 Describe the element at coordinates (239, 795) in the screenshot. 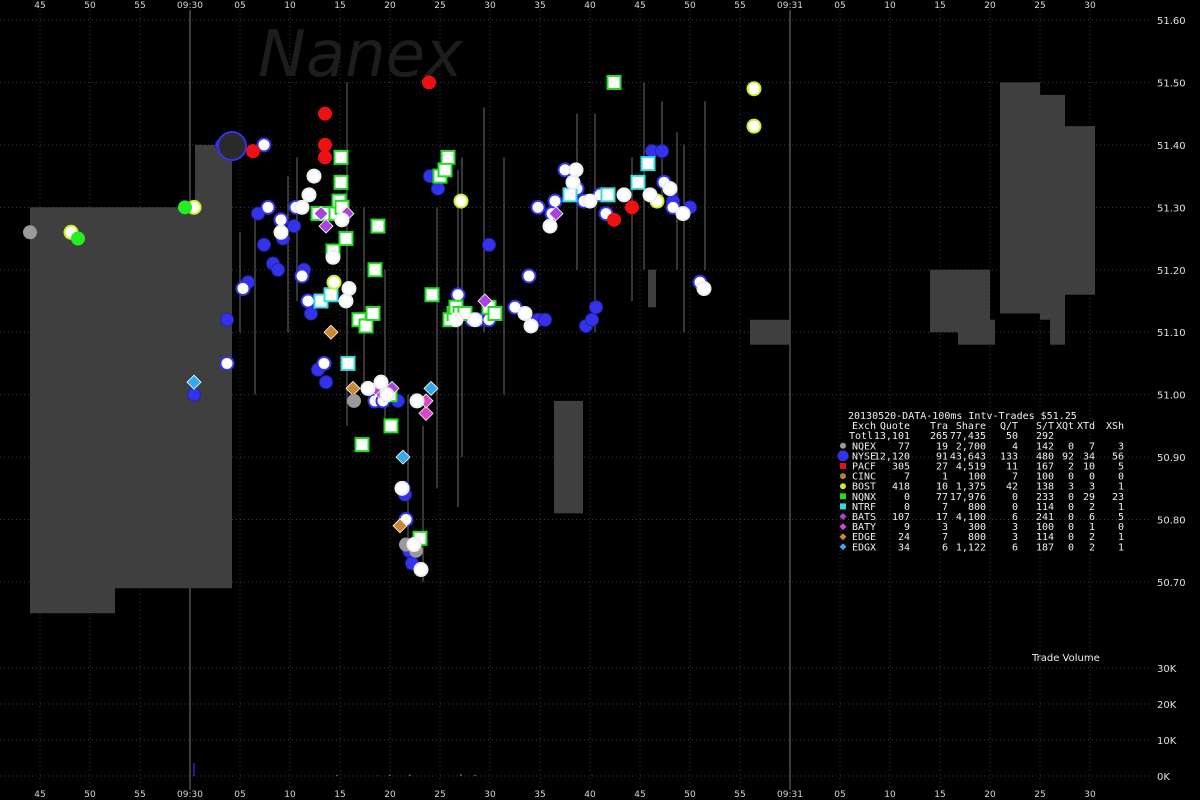

I see `x-tick-label-bottom: 05` at that location.